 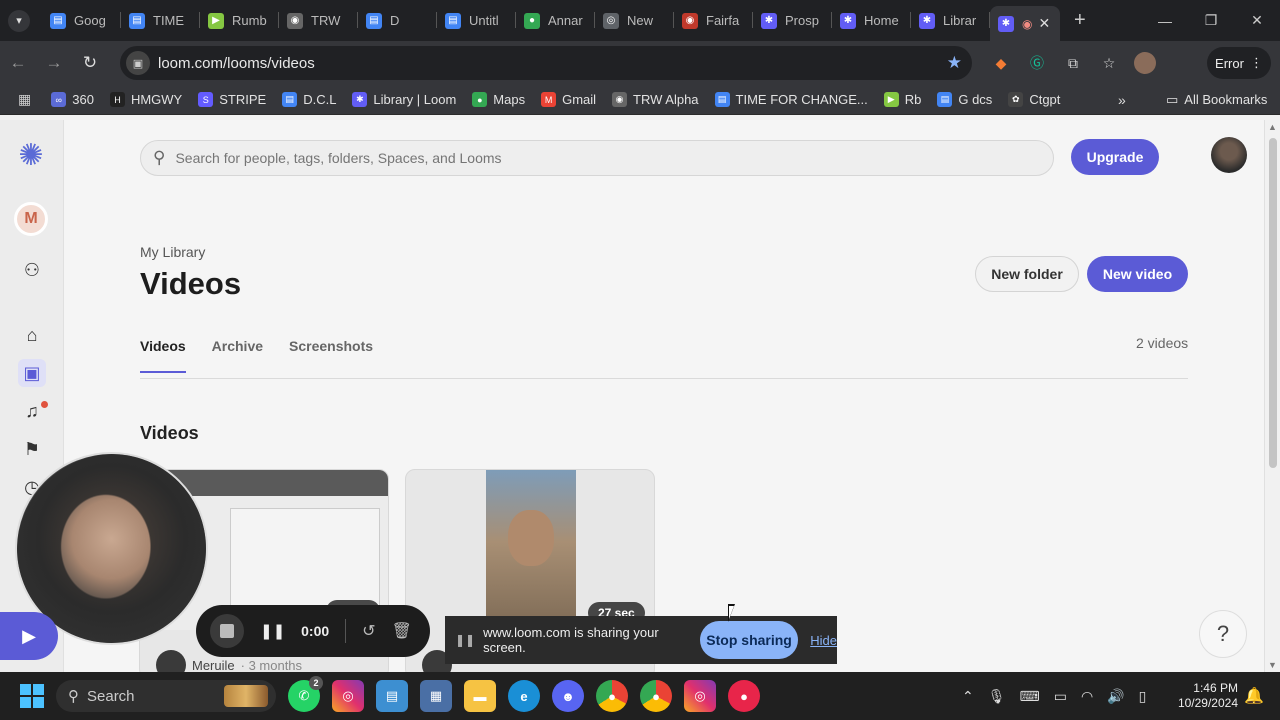 What do you see at coordinates (1025, 23) in the screenshot?
I see `tab-active-recording: ✱ ◉ ✕` at bounding box center [1025, 23].